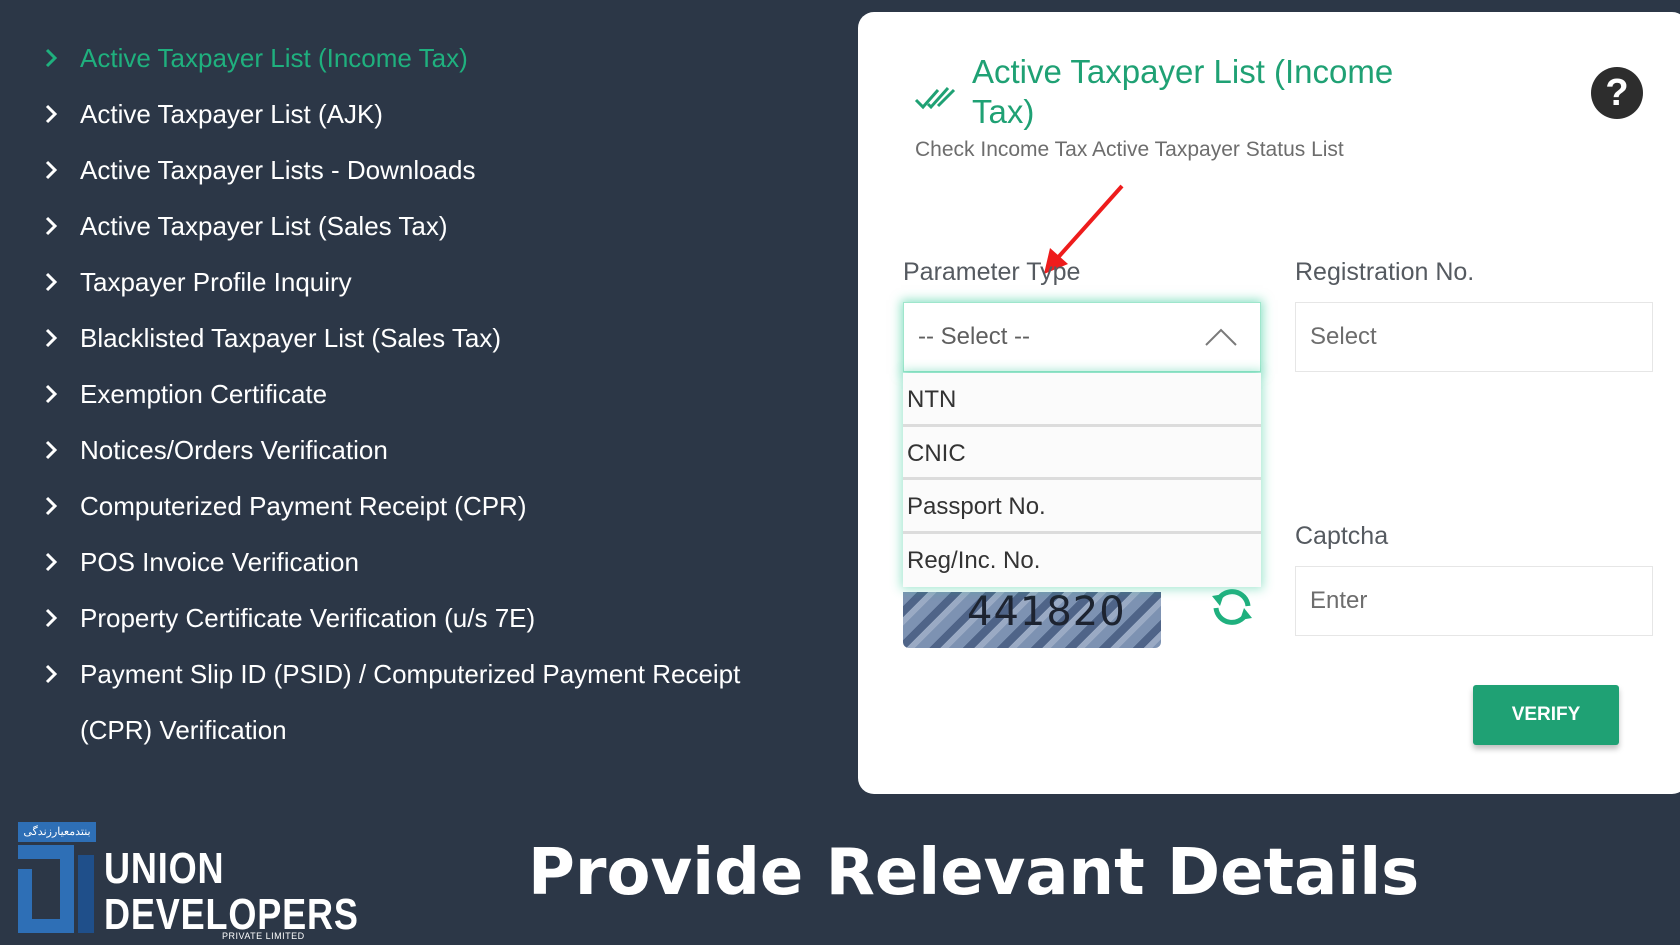  I want to click on parameter-type-label: Parameter Type, so click(992, 272).